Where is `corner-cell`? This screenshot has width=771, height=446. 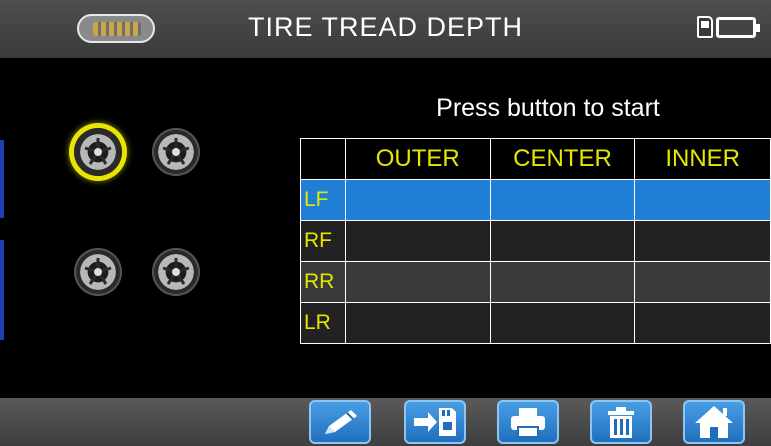 corner-cell is located at coordinates (323, 159).